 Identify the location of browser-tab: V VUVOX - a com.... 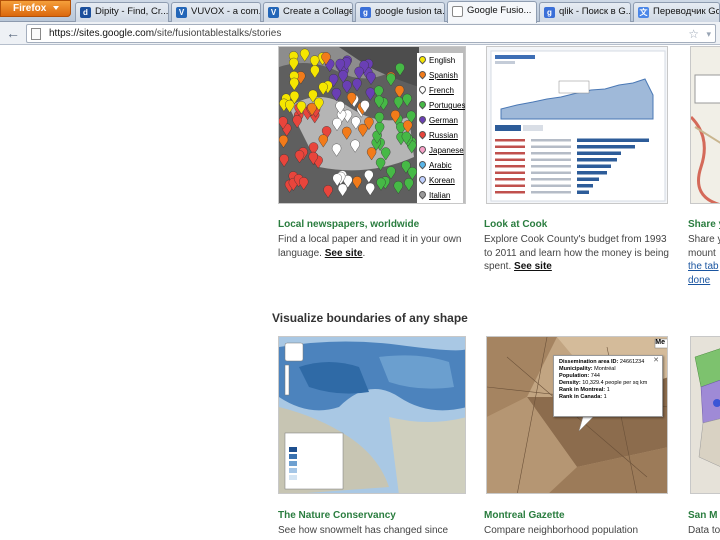
(216, 12).